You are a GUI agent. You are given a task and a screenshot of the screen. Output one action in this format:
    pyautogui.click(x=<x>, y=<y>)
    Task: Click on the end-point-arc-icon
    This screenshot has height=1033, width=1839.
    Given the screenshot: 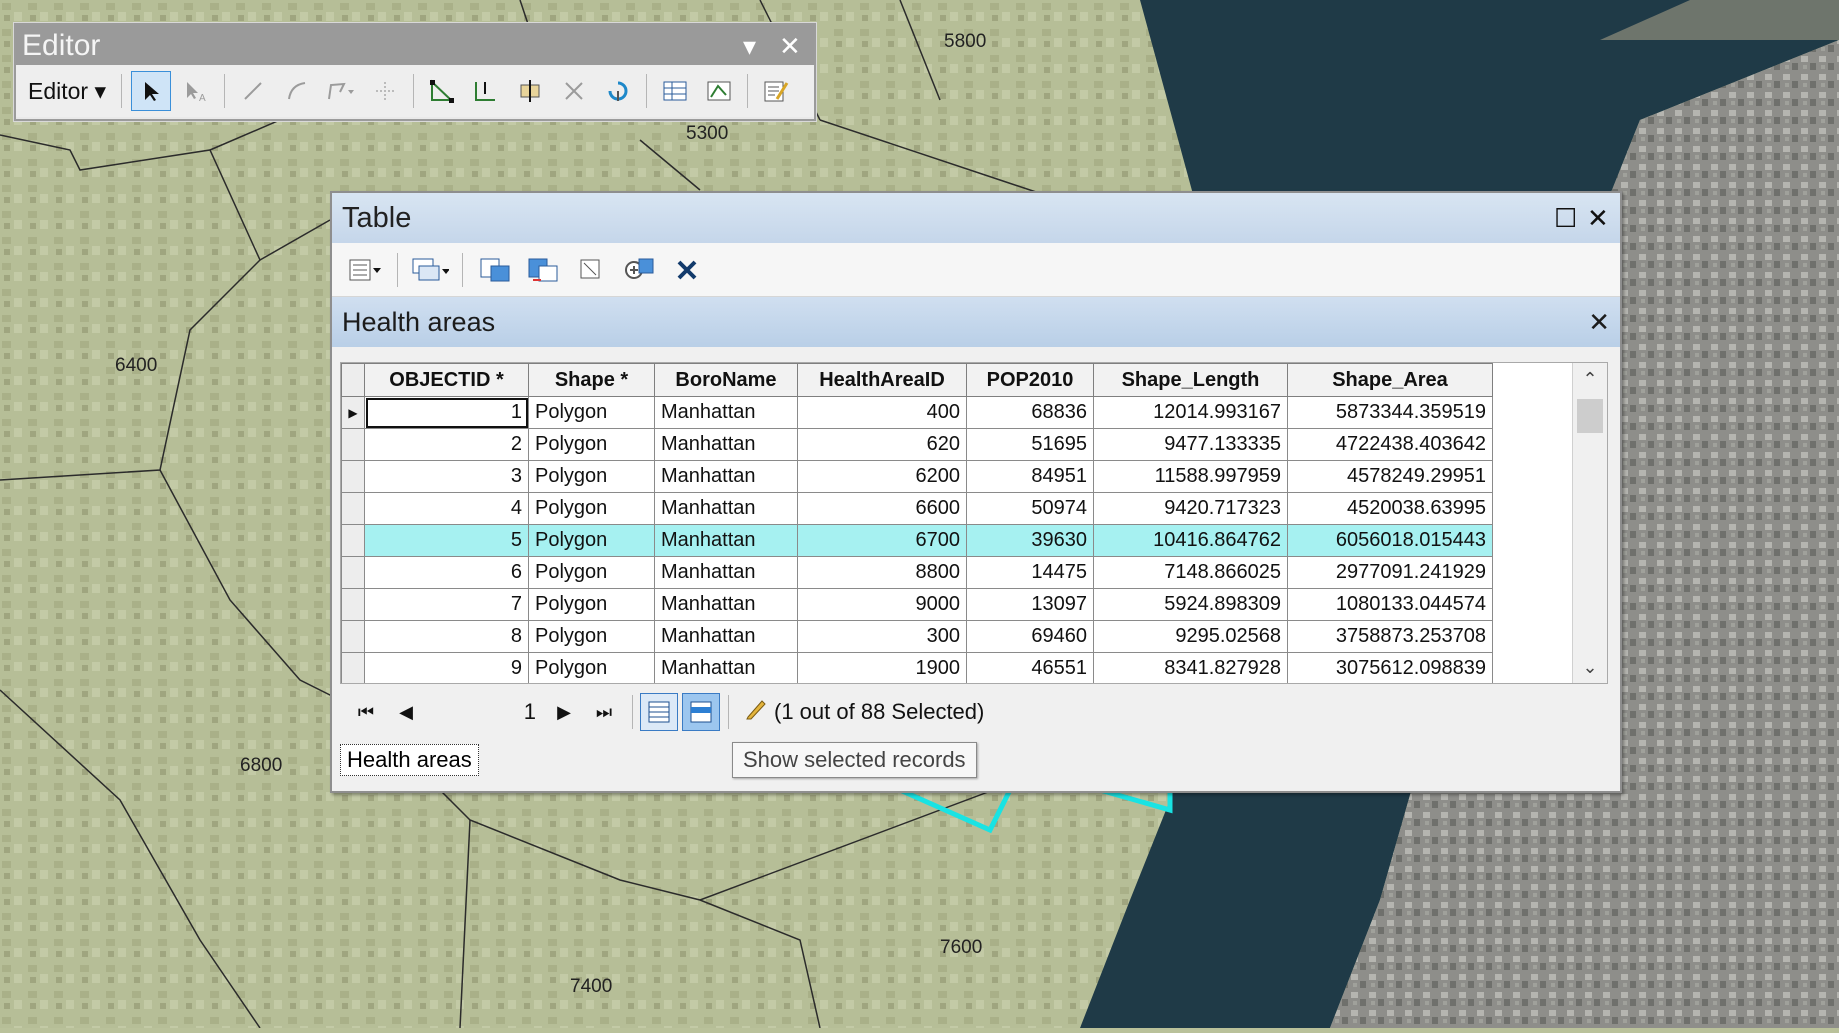 What is the action you would take?
    pyautogui.click(x=297, y=91)
    